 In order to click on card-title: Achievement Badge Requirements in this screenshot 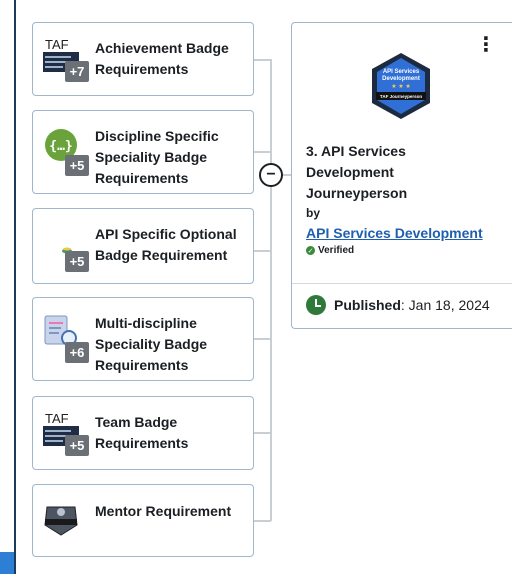, I will do `click(162, 58)`.